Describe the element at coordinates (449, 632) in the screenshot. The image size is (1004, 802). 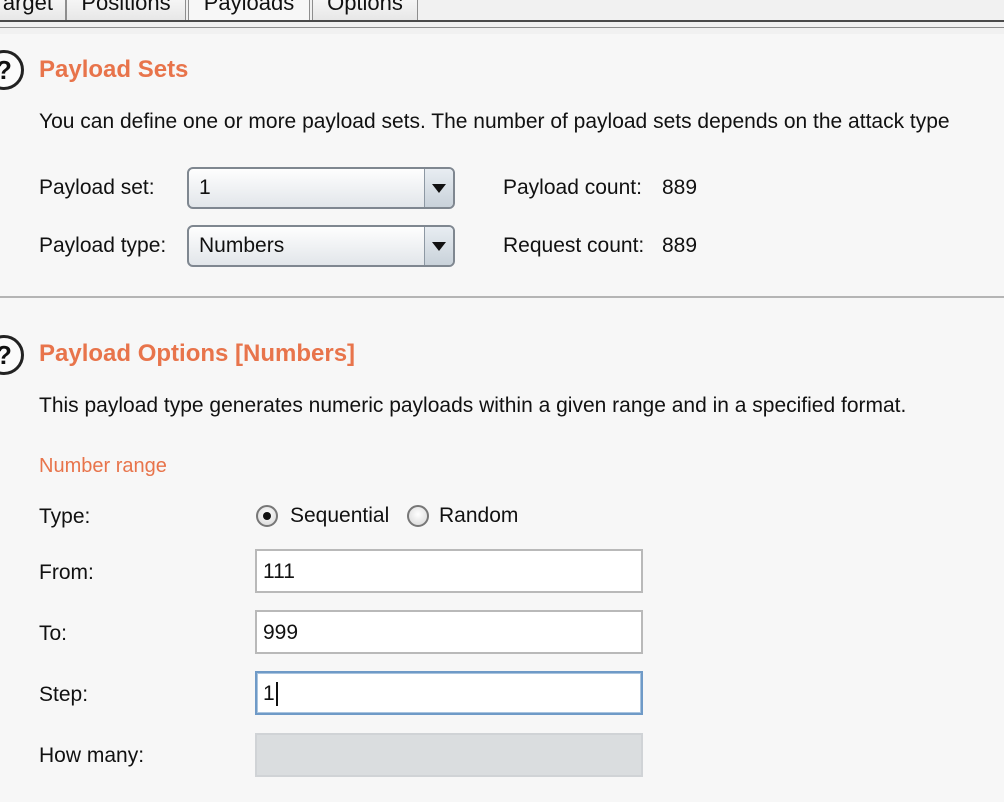
I see `to-input: 999` at that location.